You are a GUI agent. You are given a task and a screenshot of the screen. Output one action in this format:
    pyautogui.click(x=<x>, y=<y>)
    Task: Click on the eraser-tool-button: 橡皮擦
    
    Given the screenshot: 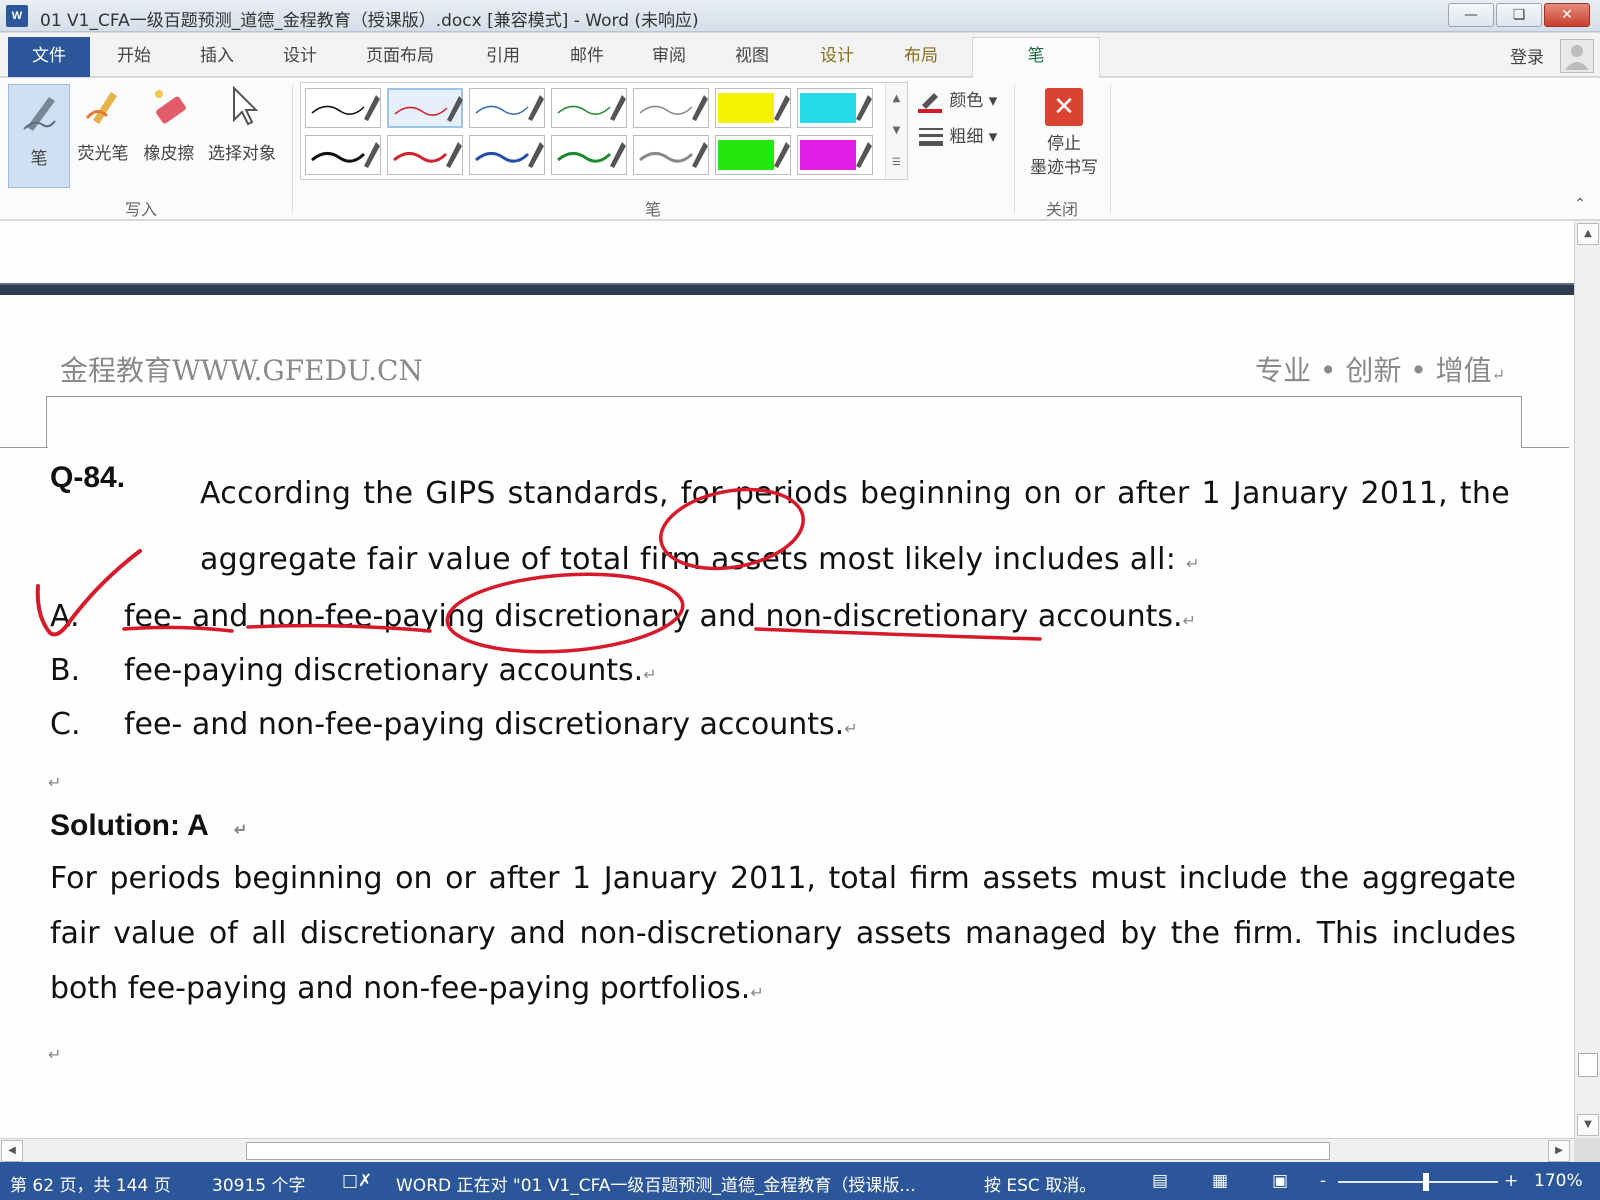 What is the action you would take?
    pyautogui.click(x=169, y=124)
    